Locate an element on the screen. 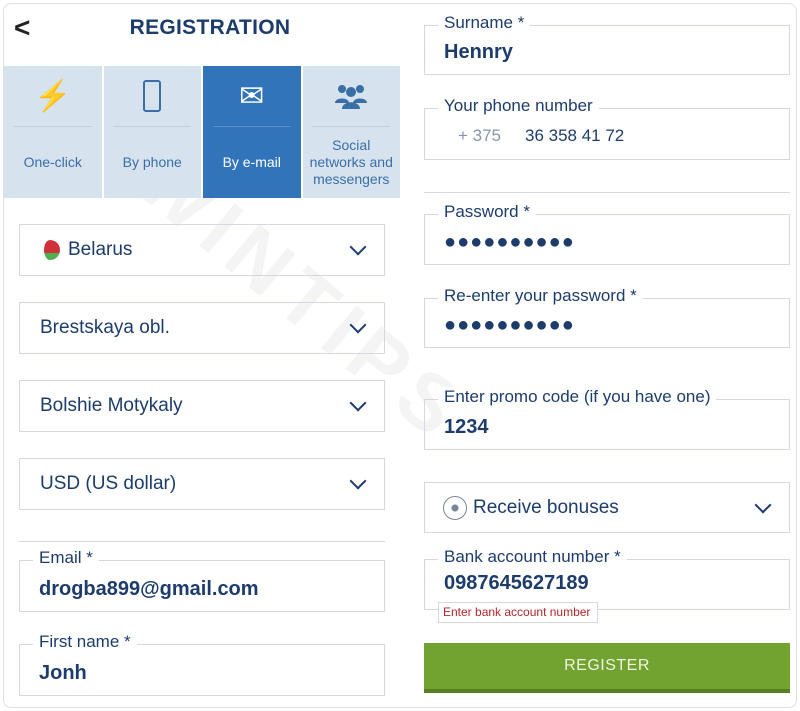  currency-select: USD (US dollar) is located at coordinates (202, 484).